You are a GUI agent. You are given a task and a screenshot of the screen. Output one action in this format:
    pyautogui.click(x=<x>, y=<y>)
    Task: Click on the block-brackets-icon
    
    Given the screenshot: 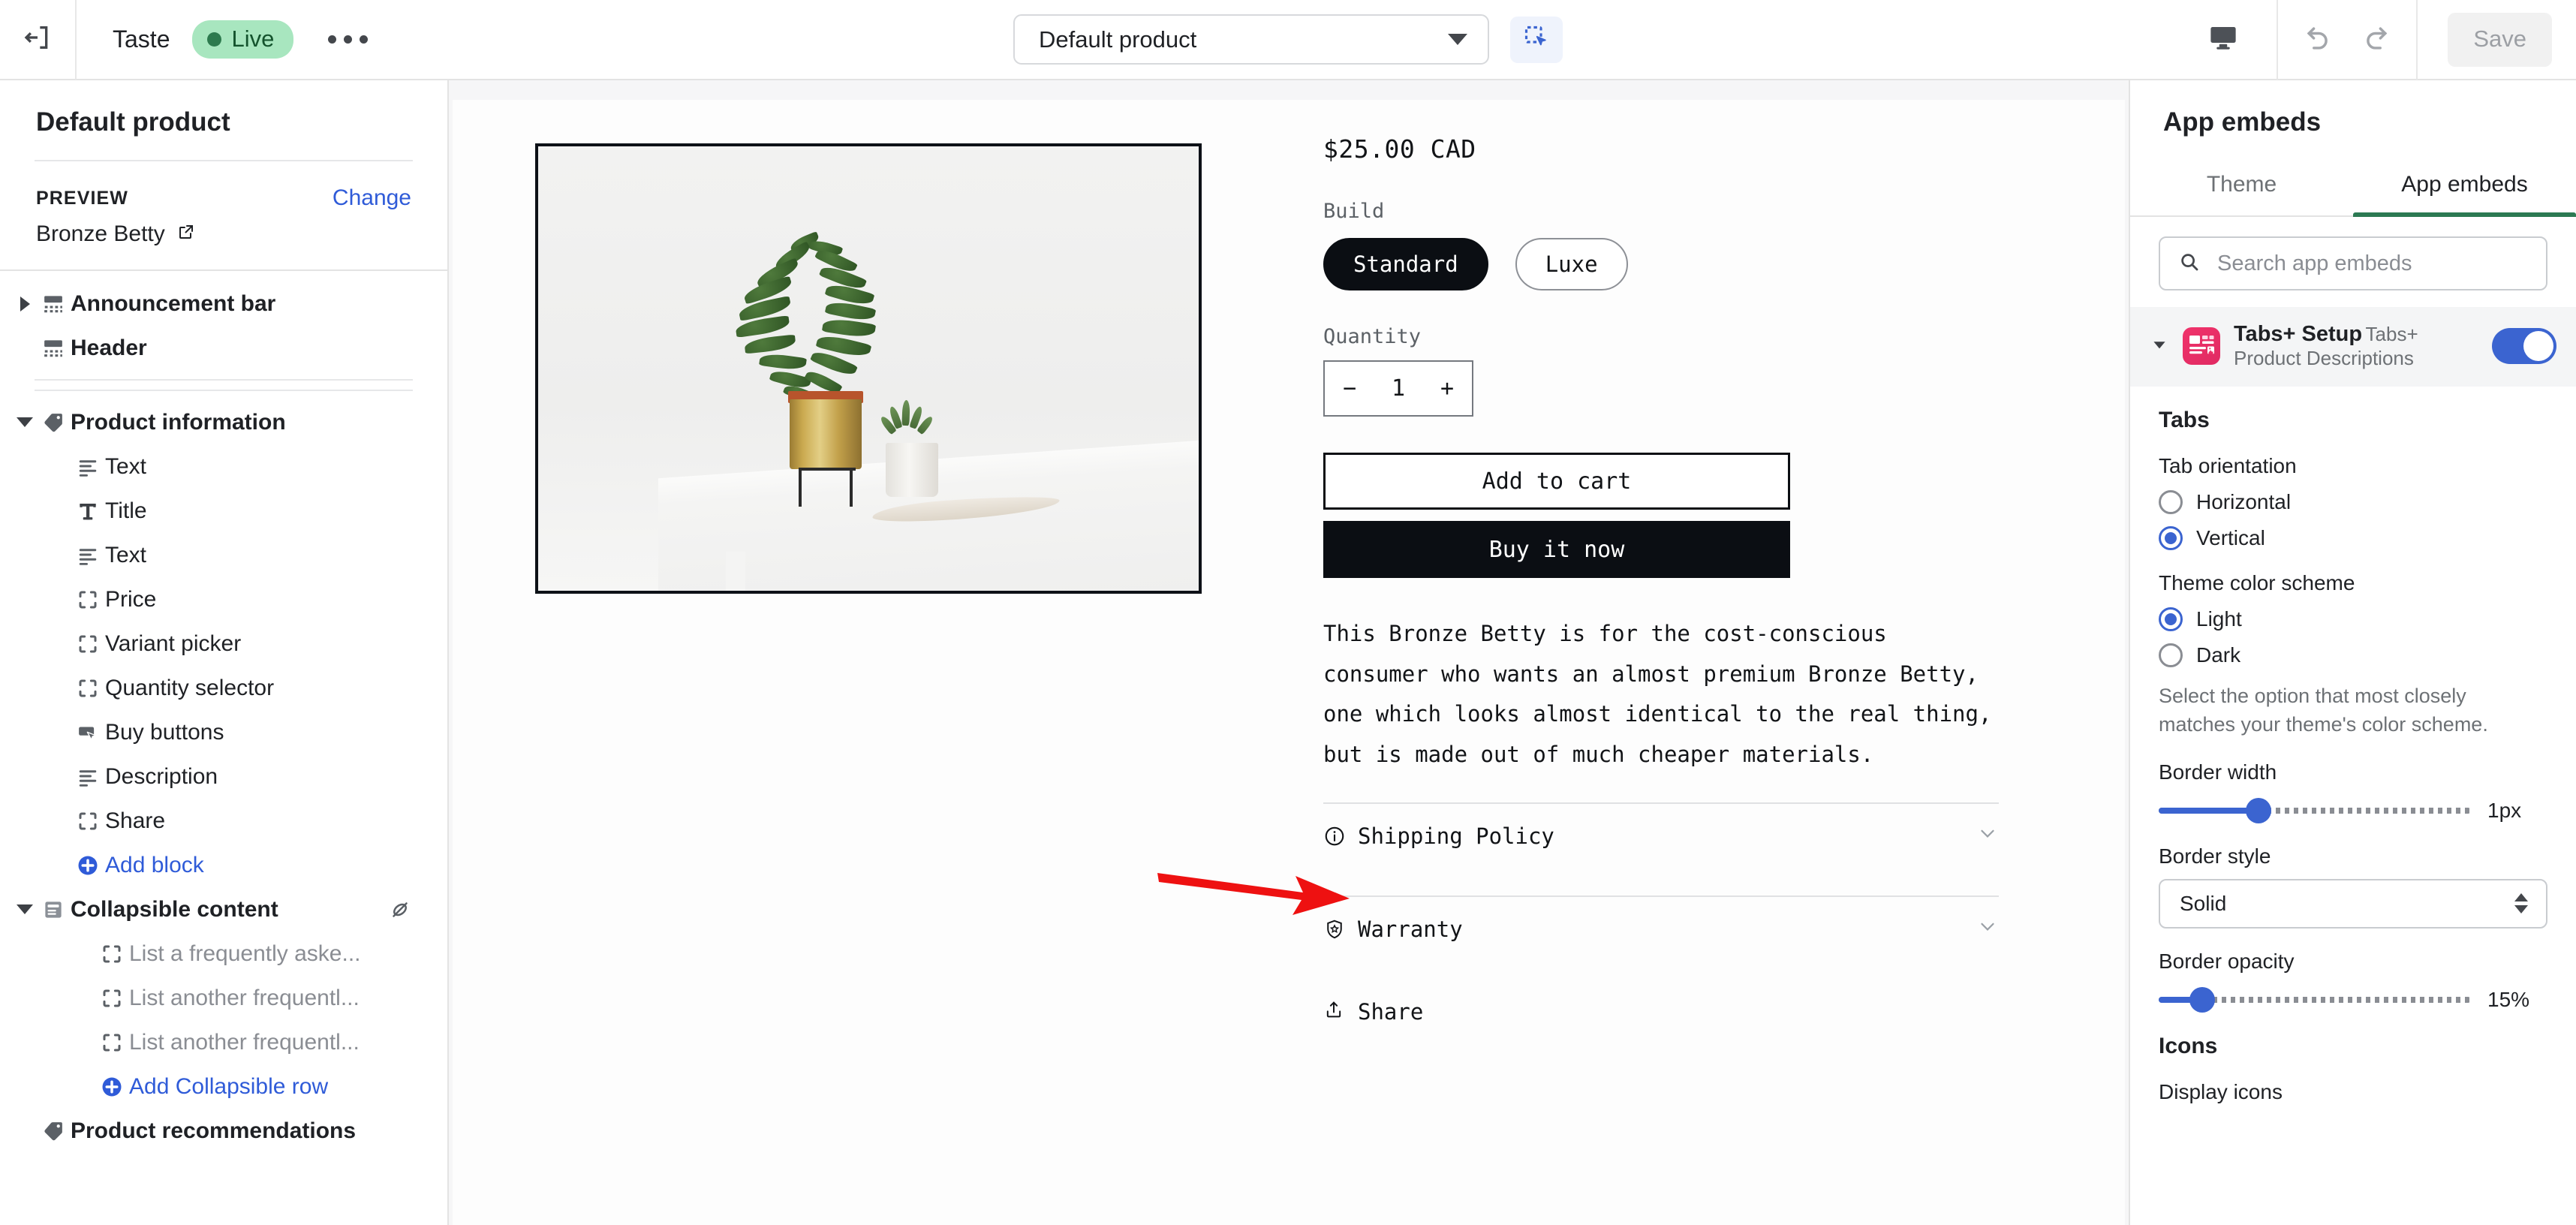 What is the action you would take?
    pyautogui.click(x=88, y=644)
    